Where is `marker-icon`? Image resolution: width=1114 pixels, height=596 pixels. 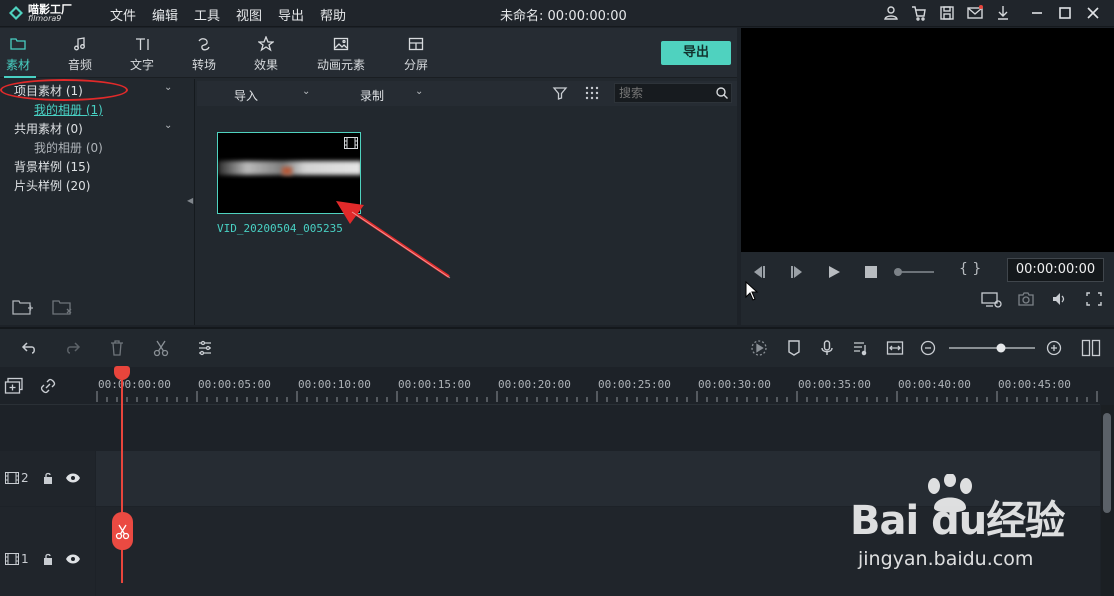
marker-icon is located at coordinates (794, 348).